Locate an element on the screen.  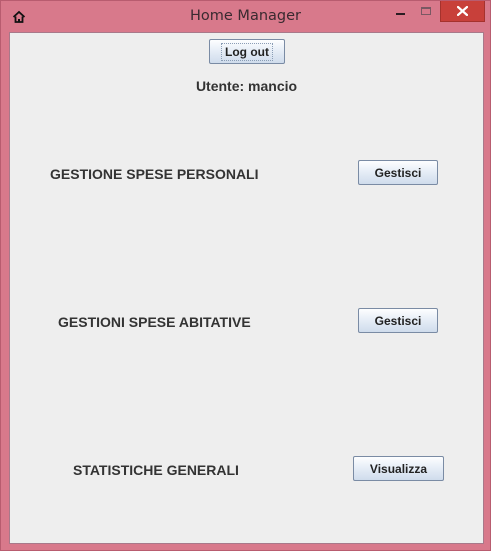
section-label-general-statistics: STATISTICHE GENERALI is located at coordinates (156, 470).